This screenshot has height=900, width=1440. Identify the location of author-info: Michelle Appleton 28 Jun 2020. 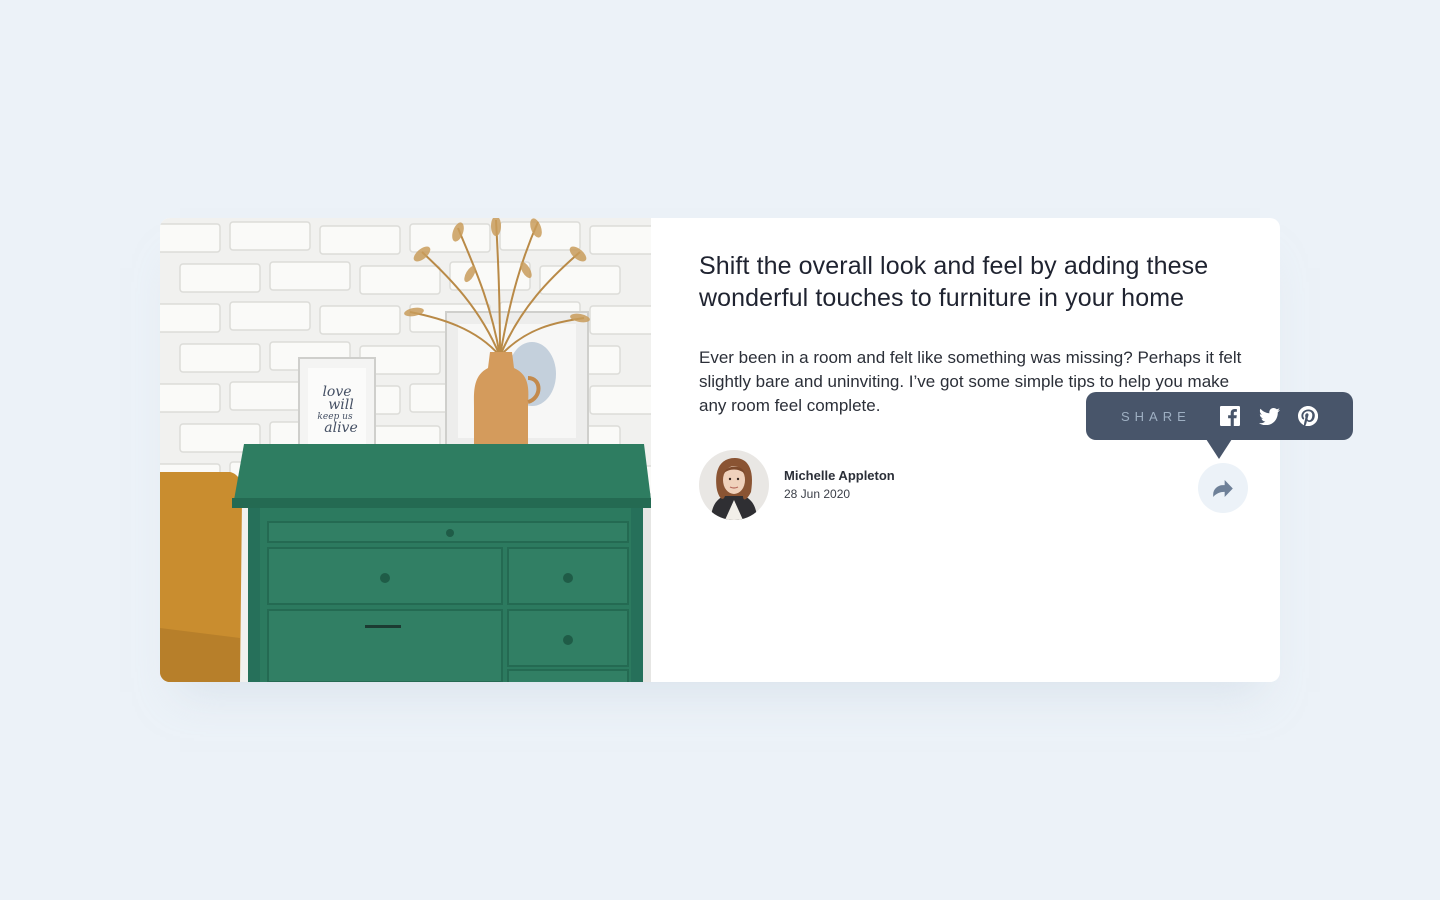
(797, 485).